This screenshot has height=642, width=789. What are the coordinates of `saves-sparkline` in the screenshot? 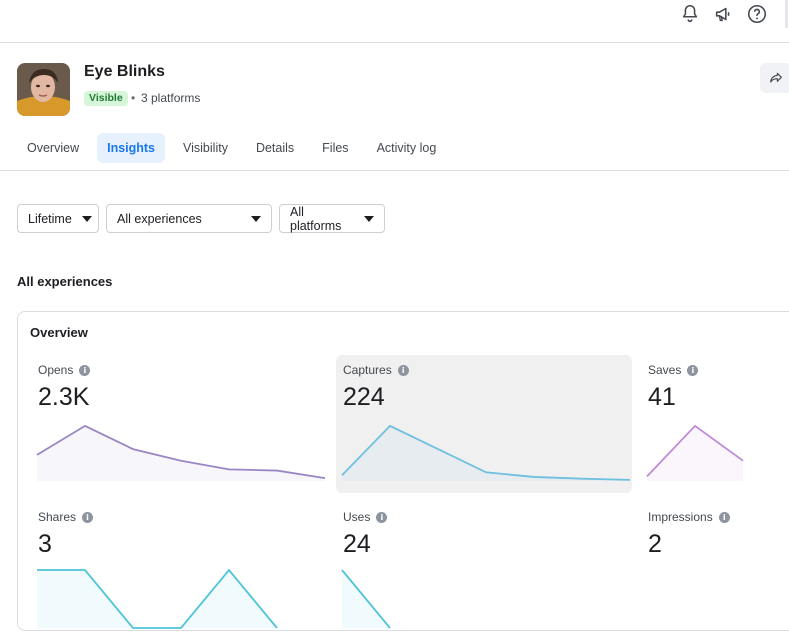 It's located at (695, 452).